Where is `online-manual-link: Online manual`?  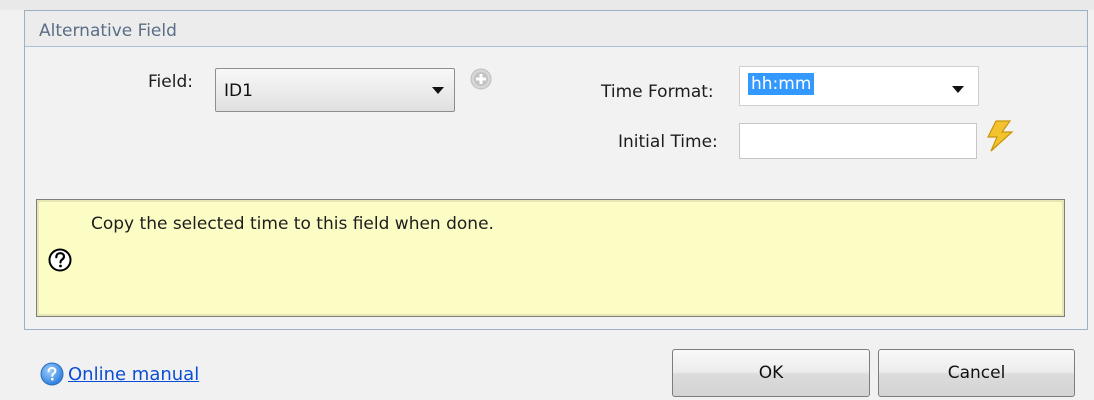
online-manual-link: Online manual is located at coordinates (119, 374).